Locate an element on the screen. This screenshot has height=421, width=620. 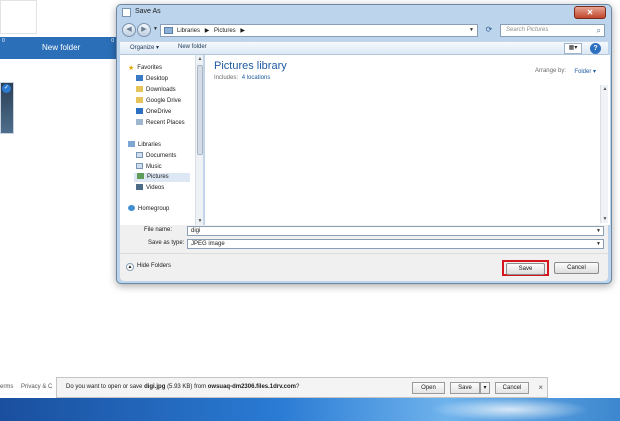
google-drive-folder-icon is located at coordinates (139, 100).